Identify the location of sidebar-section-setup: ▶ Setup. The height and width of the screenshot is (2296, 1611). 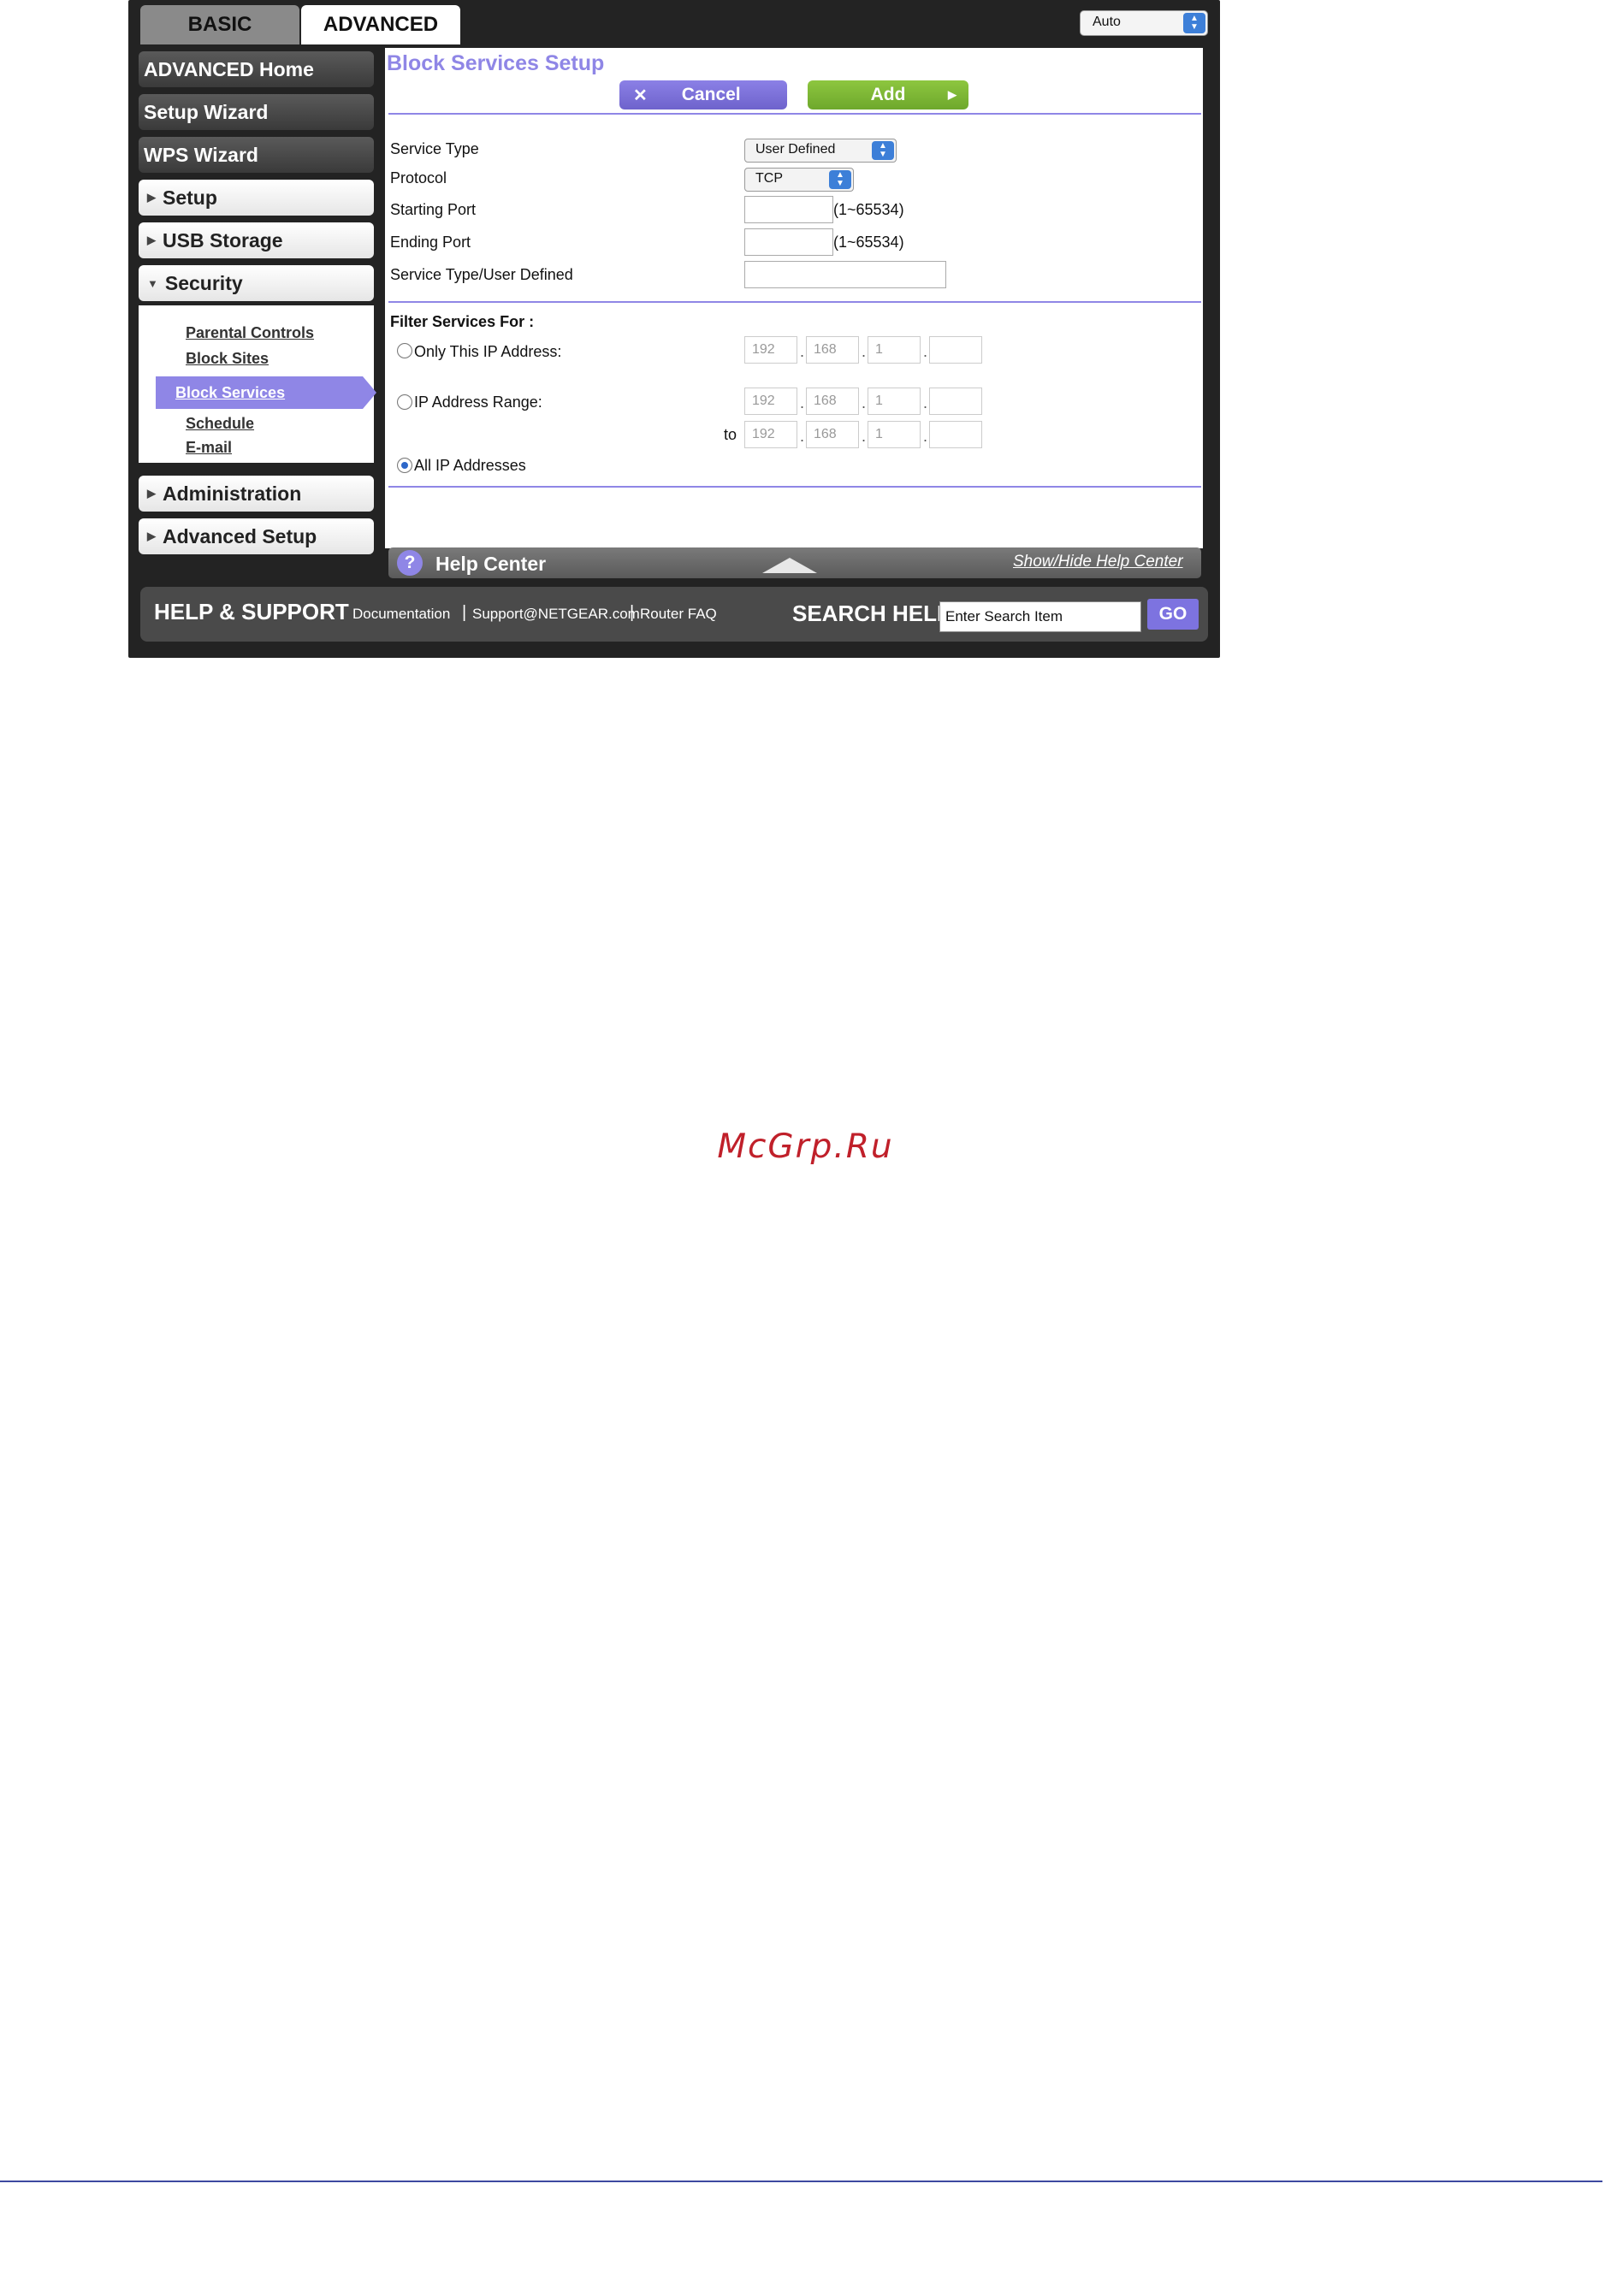
(256, 198).